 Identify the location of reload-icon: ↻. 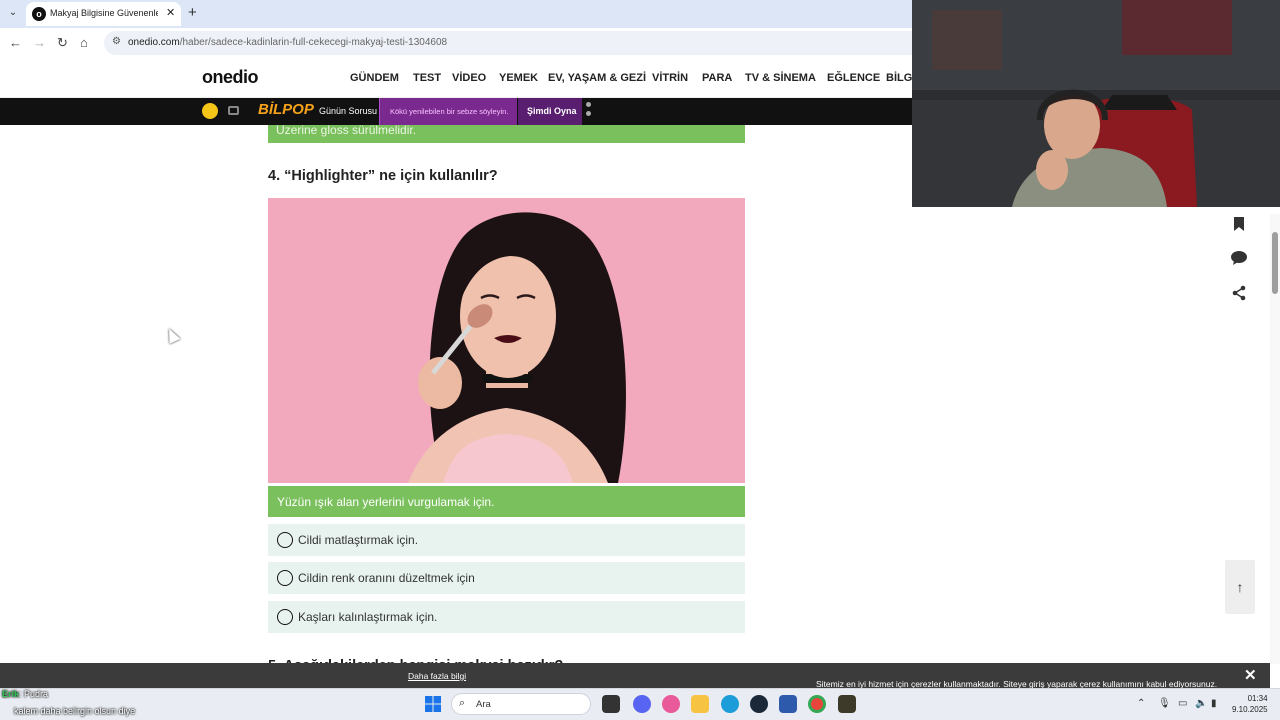
(62, 43).